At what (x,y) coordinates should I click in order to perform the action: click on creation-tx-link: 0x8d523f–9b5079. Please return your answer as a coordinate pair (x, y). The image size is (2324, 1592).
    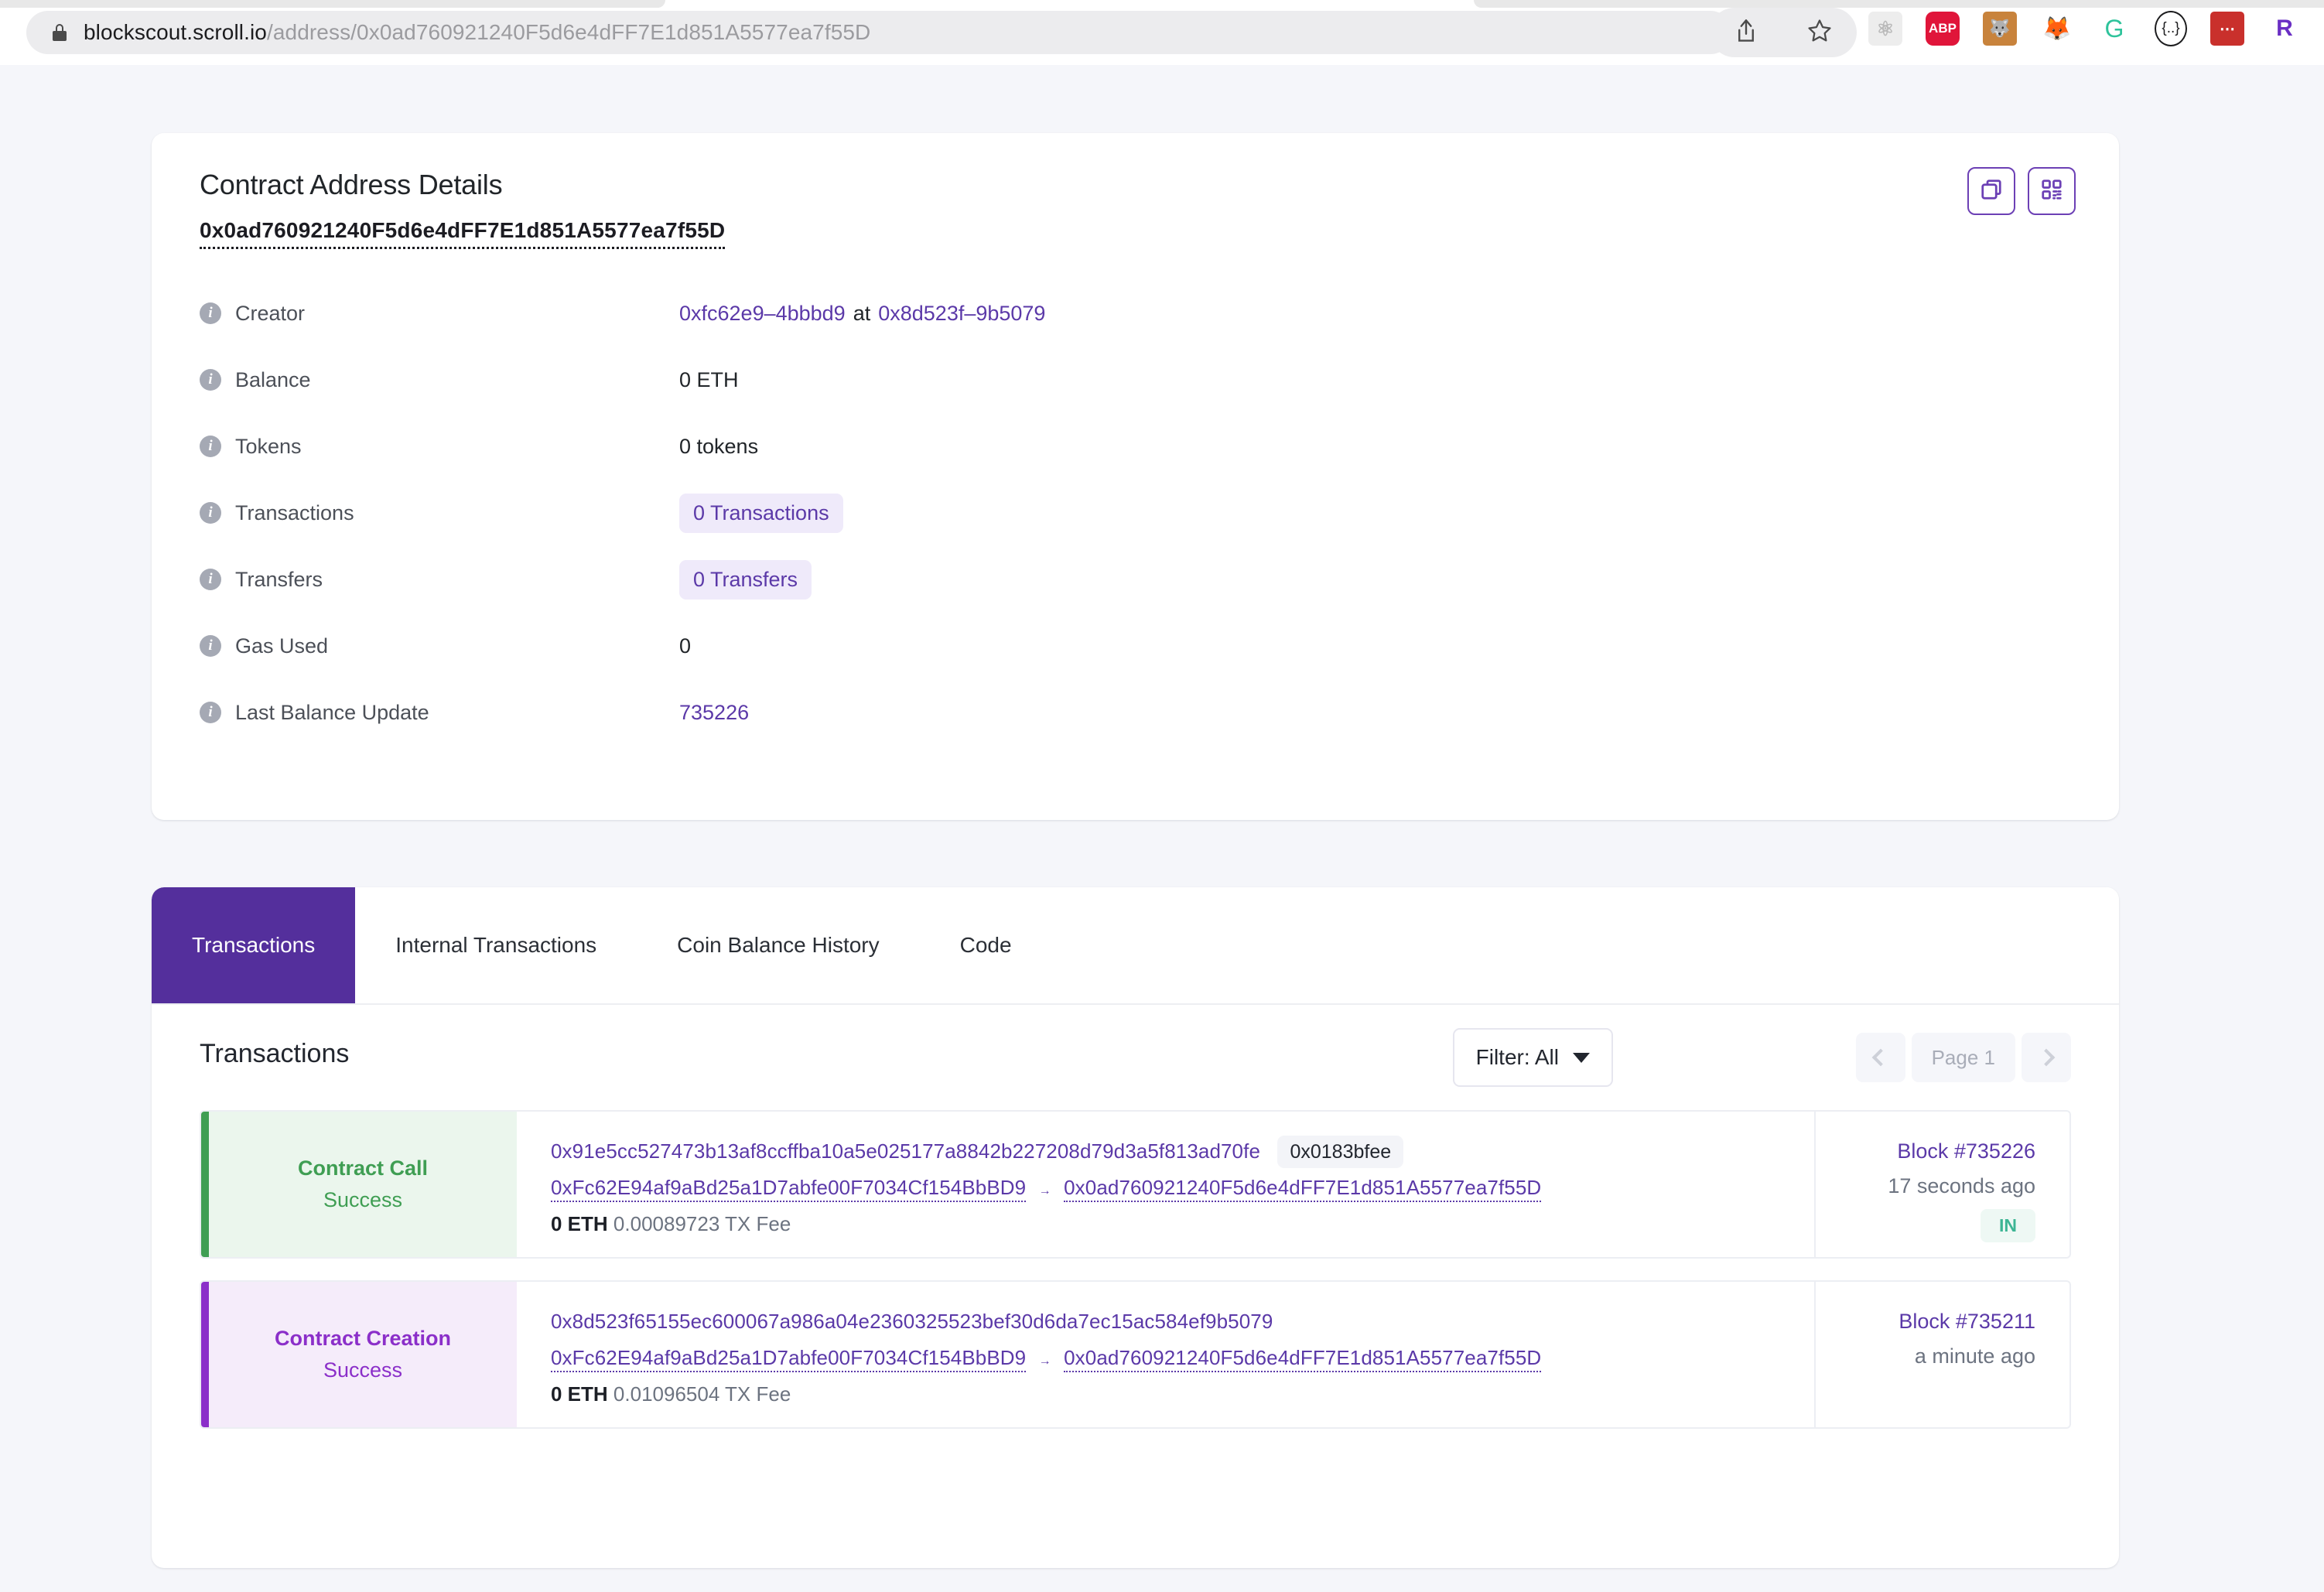
    Looking at the image, I should click on (961, 314).